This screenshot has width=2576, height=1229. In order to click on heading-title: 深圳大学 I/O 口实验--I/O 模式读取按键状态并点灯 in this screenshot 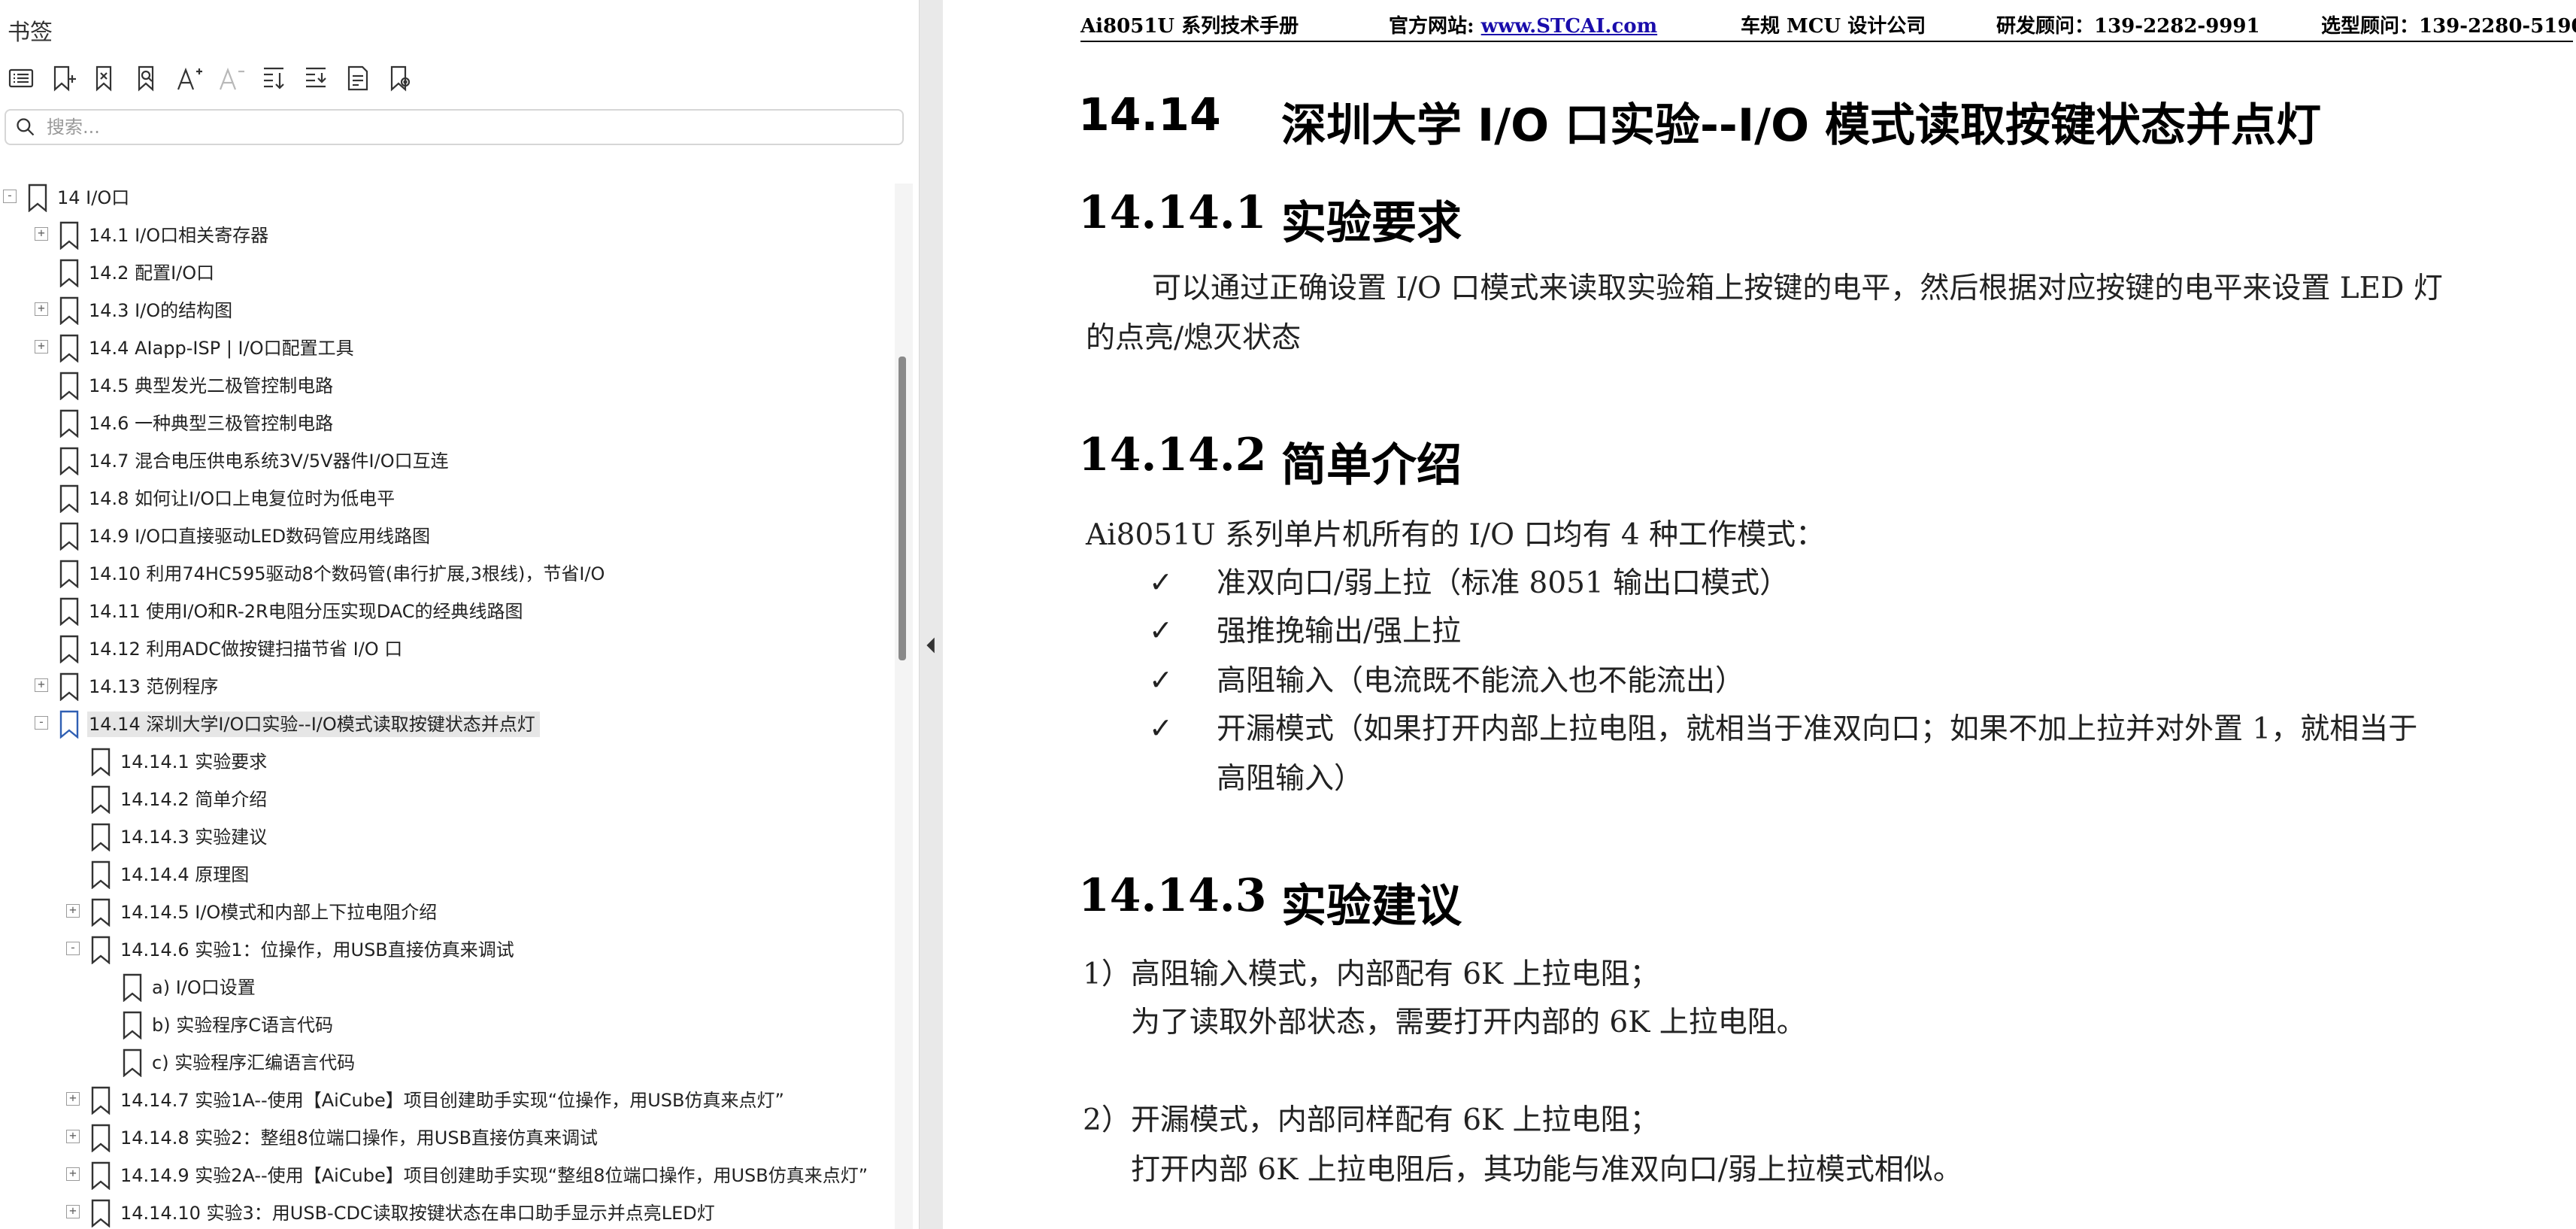, I will do `click(1801, 126)`.